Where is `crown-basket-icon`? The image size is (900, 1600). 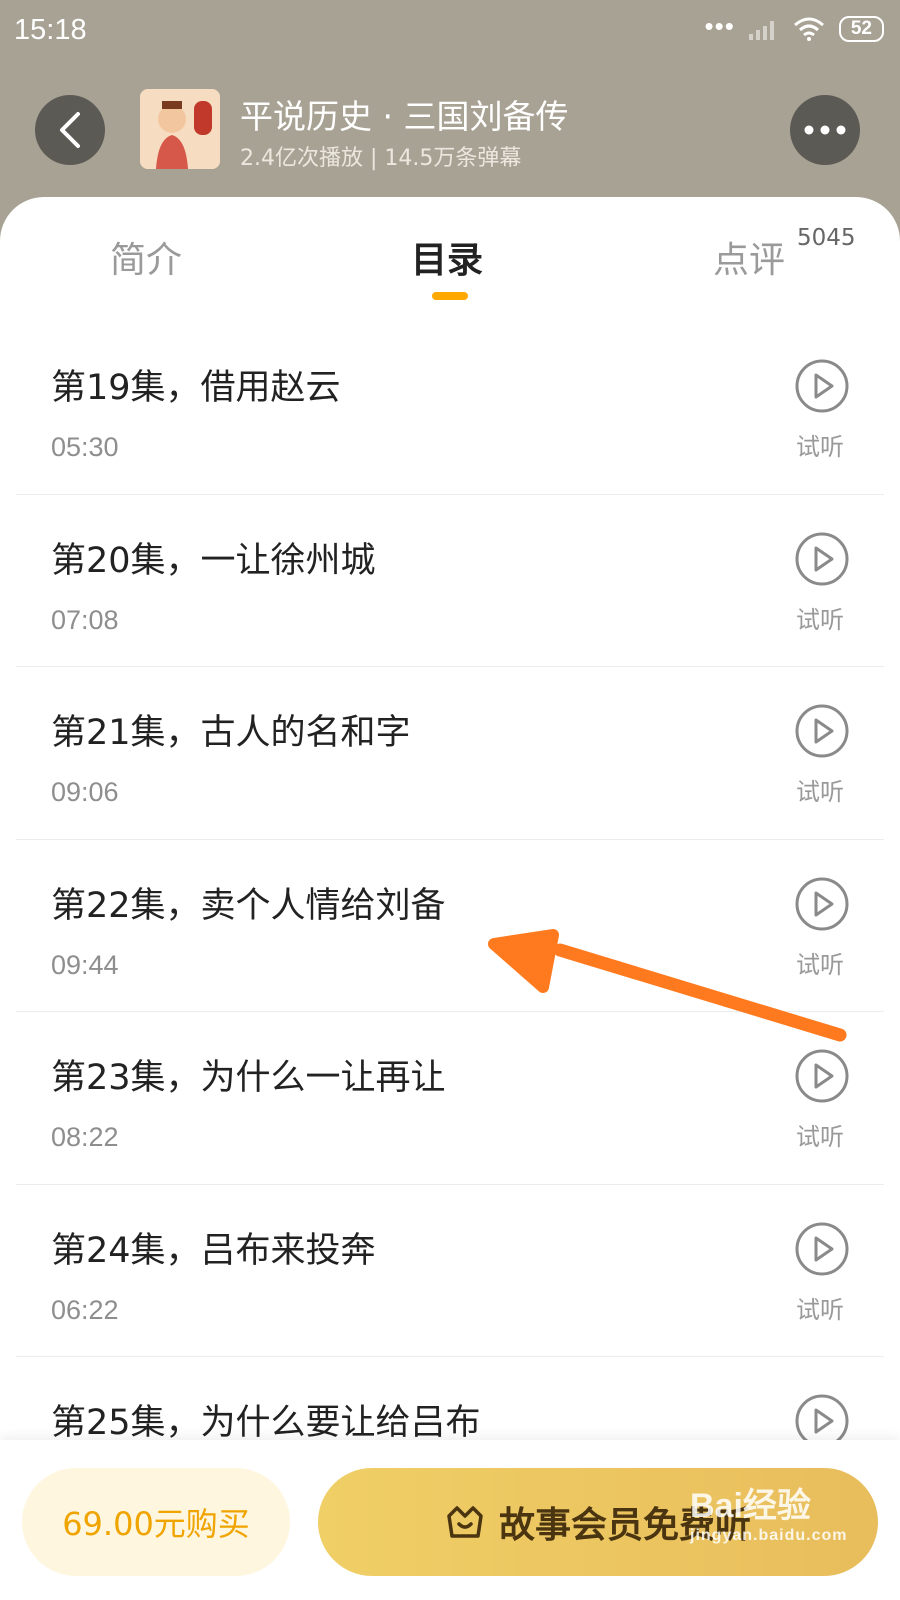
crown-basket-icon is located at coordinates (465, 1522).